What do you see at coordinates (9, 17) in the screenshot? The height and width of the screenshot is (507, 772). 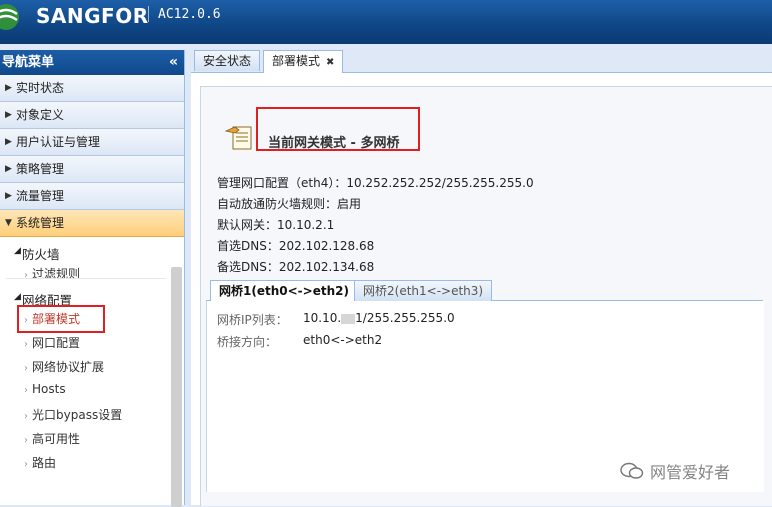 I see `sangfor-logo-icon` at bounding box center [9, 17].